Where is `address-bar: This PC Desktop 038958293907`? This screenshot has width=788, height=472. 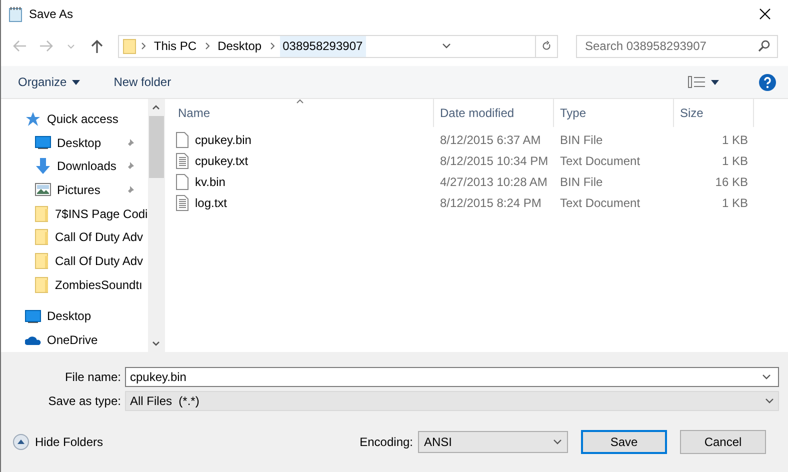
address-bar: This PC Desktop 038958293907 is located at coordinates (338, 46).